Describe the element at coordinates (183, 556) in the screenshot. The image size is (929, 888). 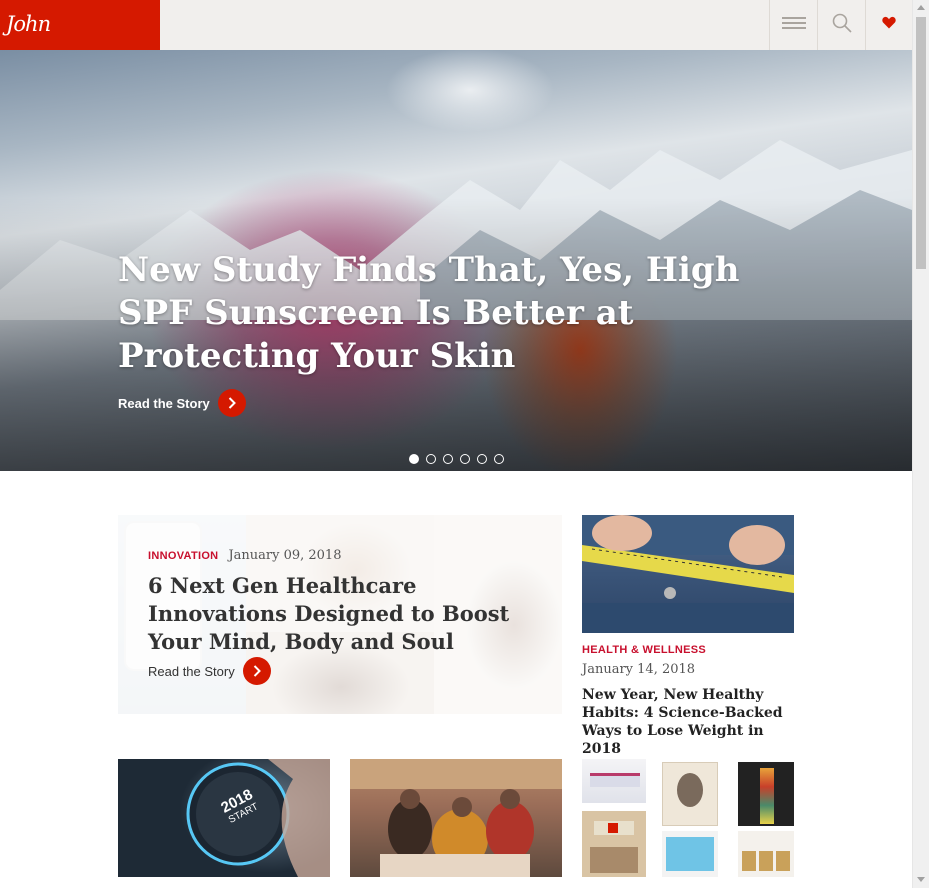
I see `category-tag: INNOVATION` at that location.